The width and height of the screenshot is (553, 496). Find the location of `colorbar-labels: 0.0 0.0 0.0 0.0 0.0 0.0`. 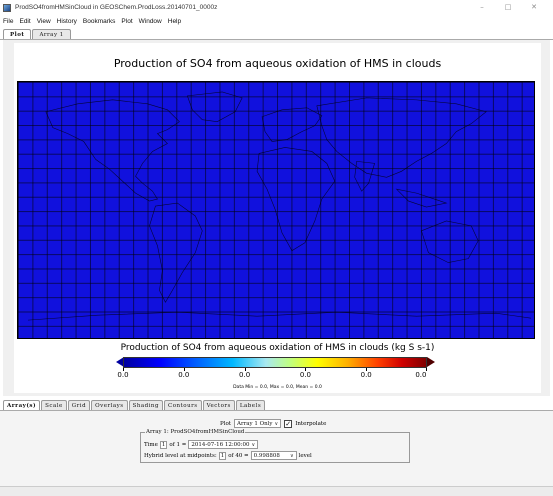

colorbar-labels: 0.0 0.0 0.0 0.0 0.0 0.0 is located at coordinates (272, 376).